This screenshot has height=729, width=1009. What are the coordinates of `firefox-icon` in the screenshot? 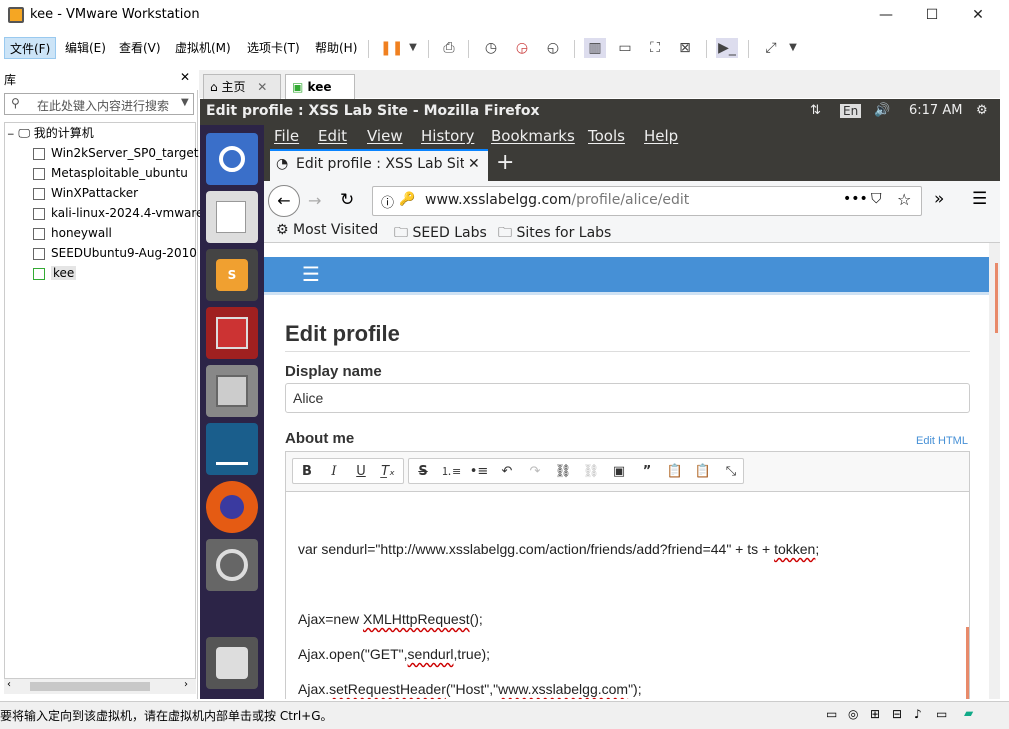 It's located at (232, 507).